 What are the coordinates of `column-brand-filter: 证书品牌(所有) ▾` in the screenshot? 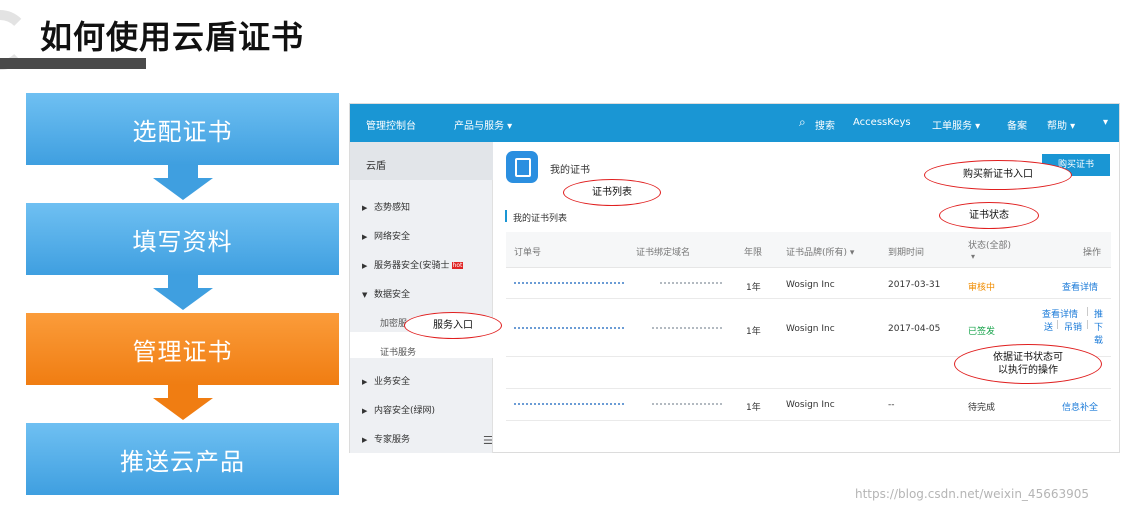 It's located at (820, 251).